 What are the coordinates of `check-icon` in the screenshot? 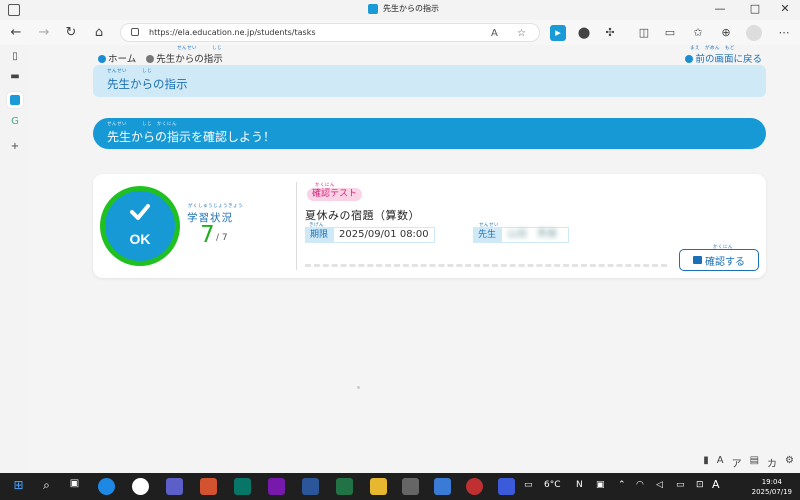 It's located at (140, 212).